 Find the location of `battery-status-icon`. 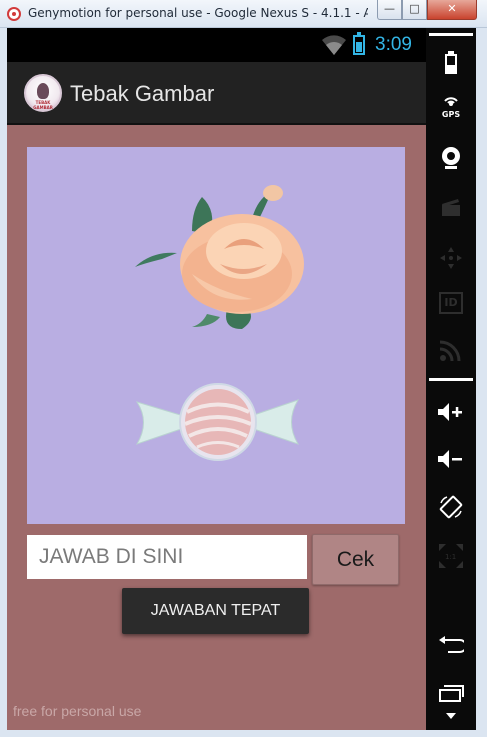

battery-status-icon is located at coordinates (359, 43).